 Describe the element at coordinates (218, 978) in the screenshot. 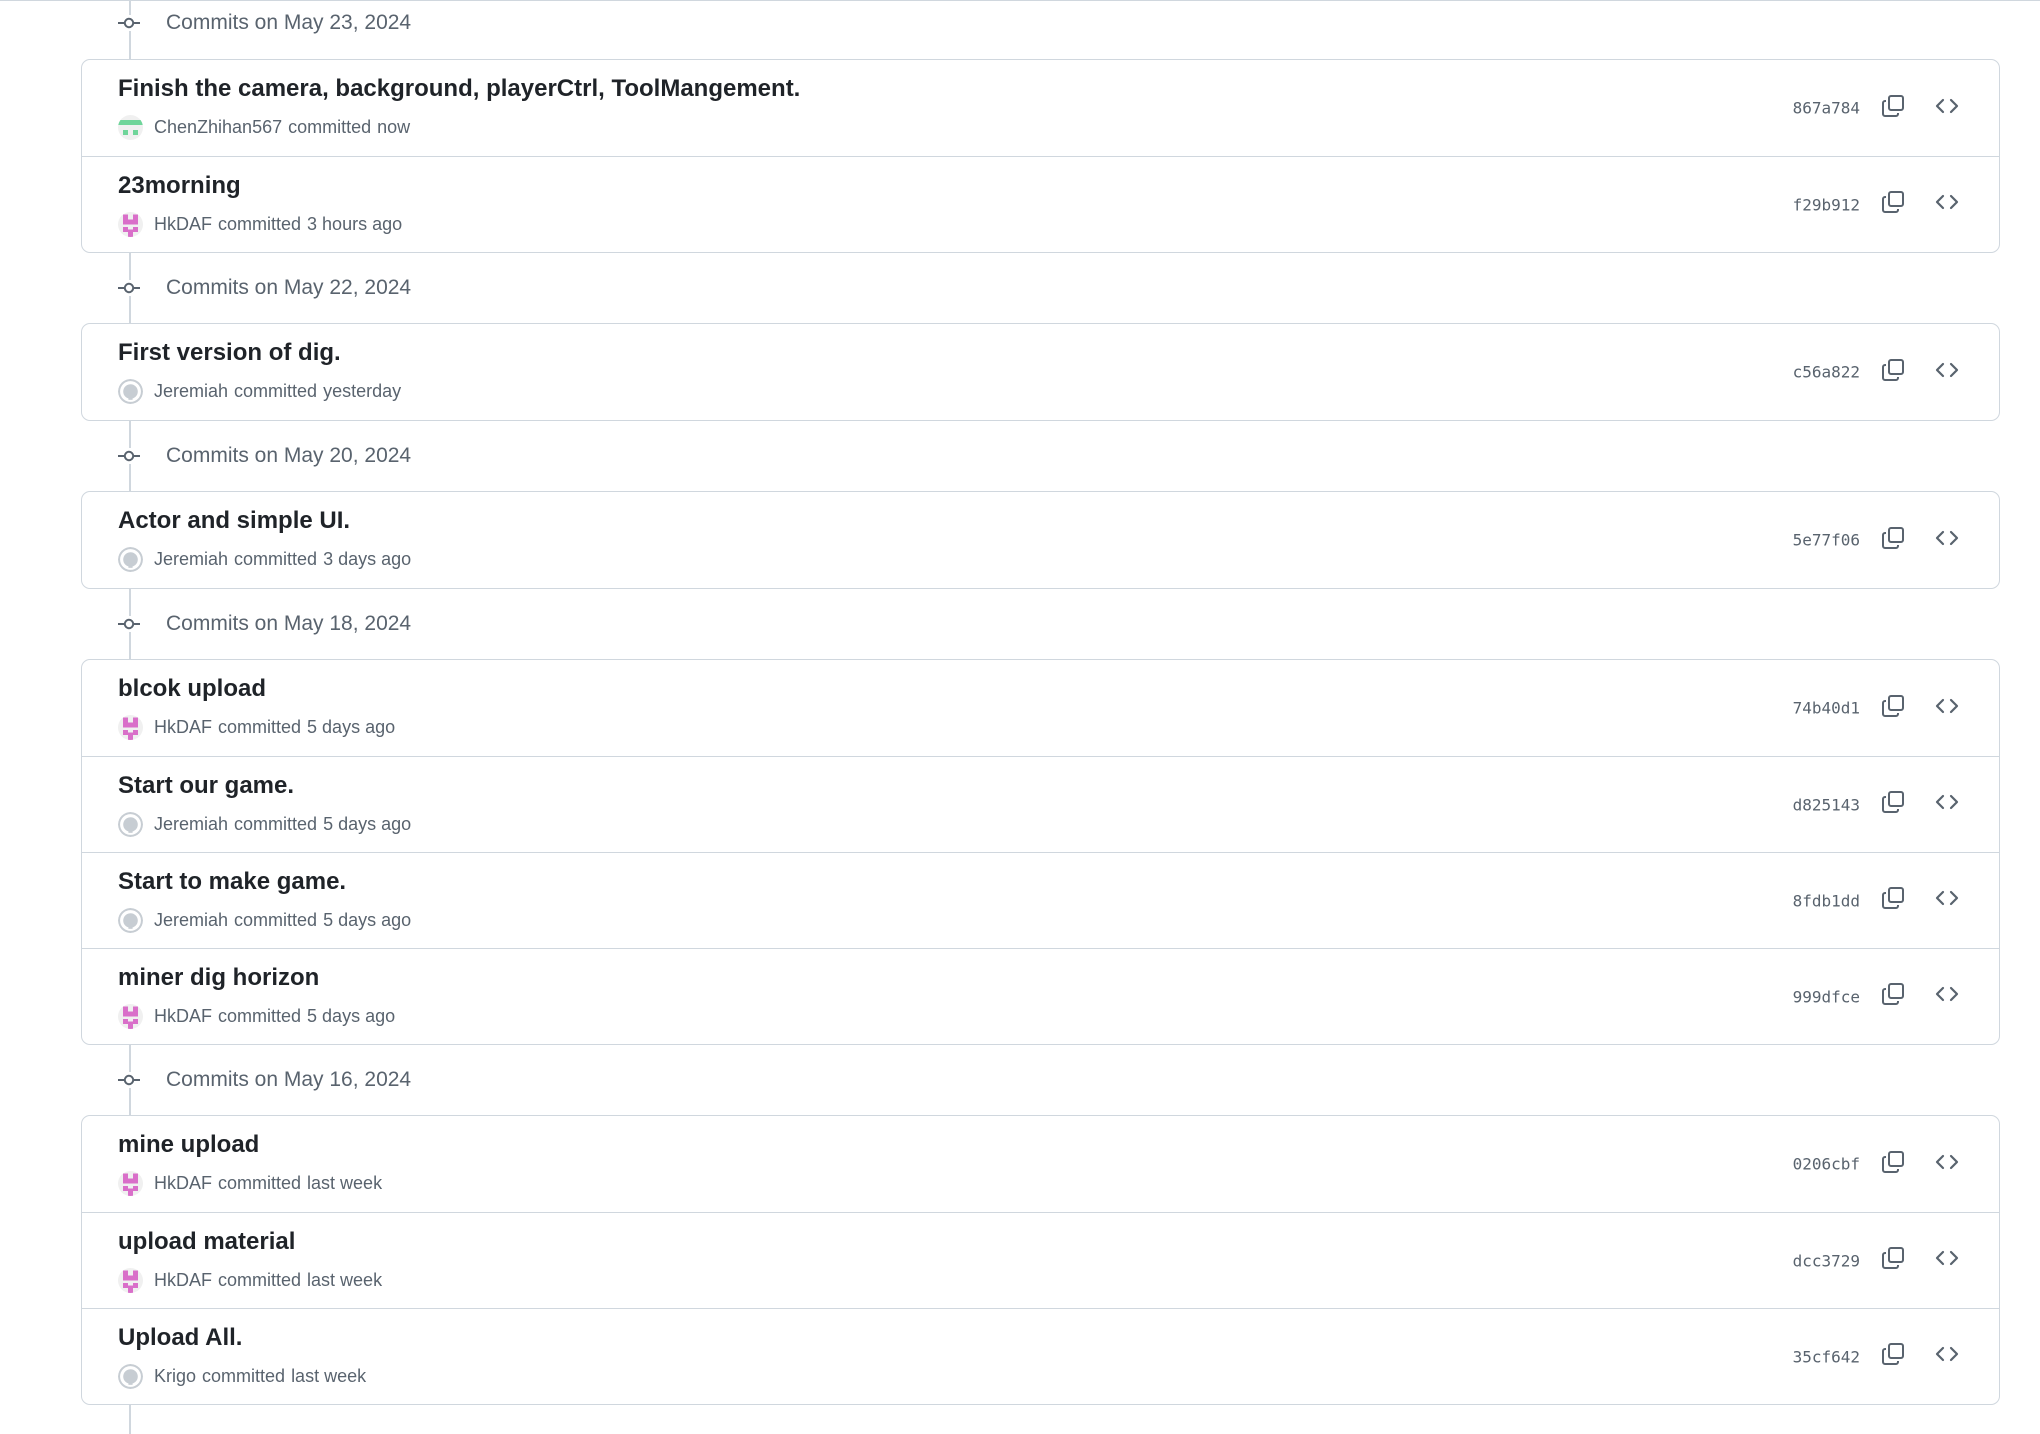

I see `commit-title-link: miner dig horizon` at that location.